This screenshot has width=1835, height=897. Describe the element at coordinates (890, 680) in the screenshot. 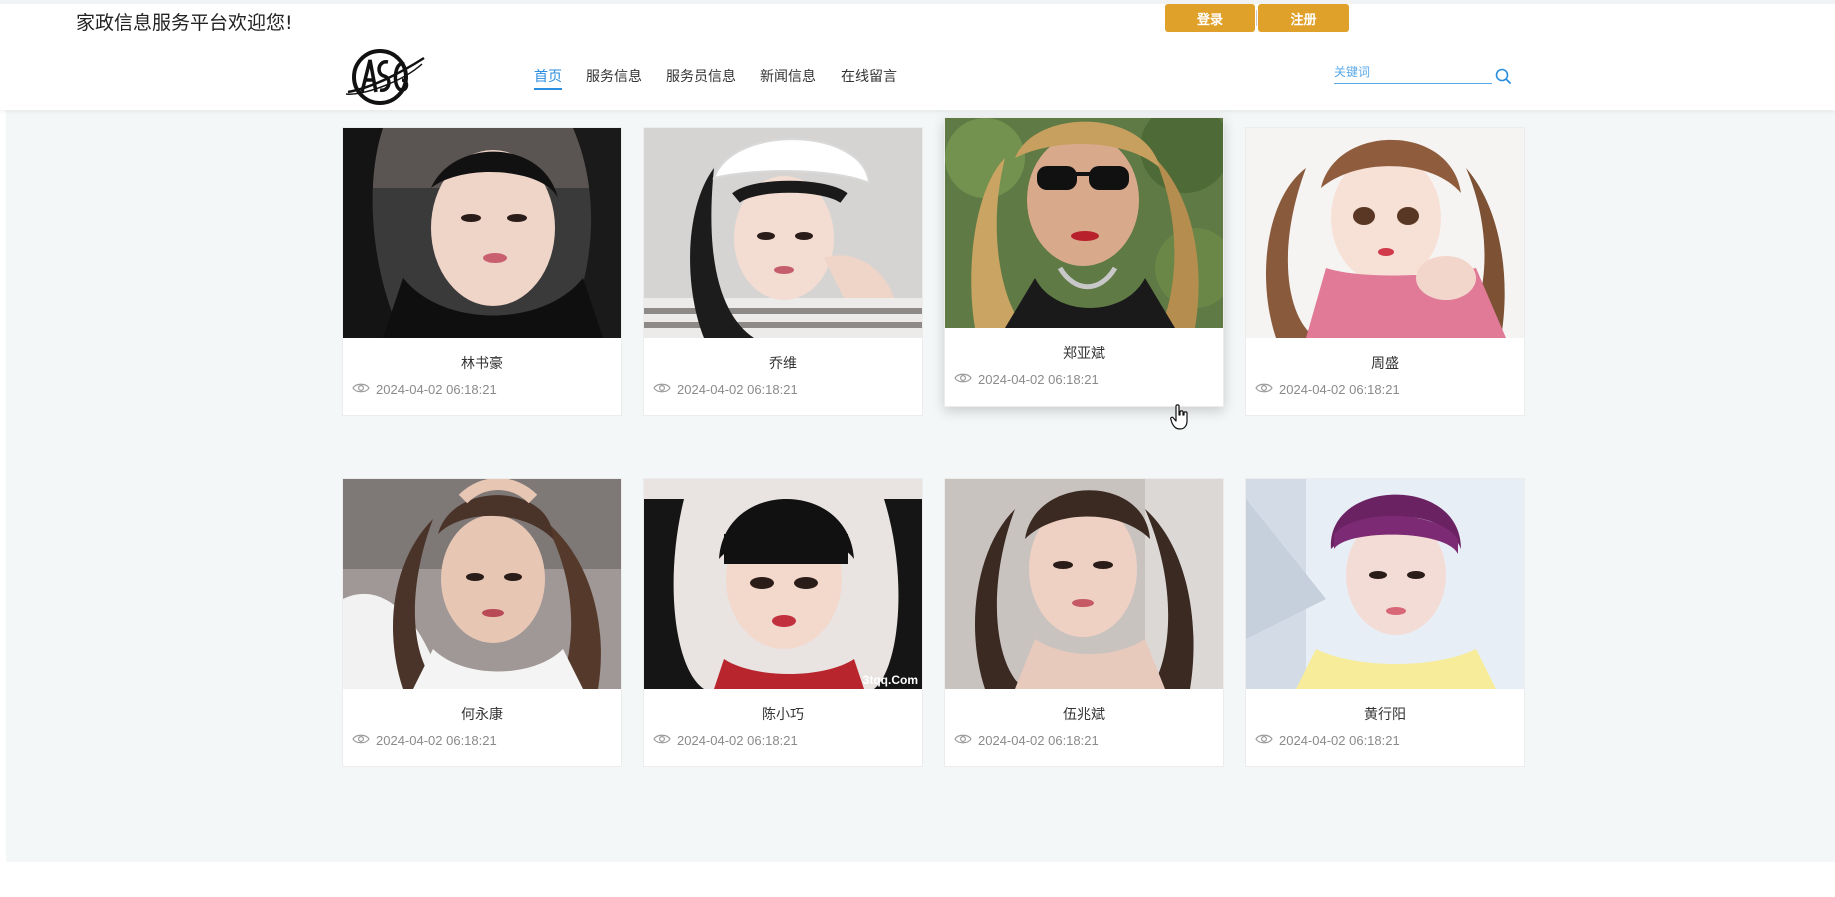

I see `photo-watermark: 3tqq.Com` at that location.